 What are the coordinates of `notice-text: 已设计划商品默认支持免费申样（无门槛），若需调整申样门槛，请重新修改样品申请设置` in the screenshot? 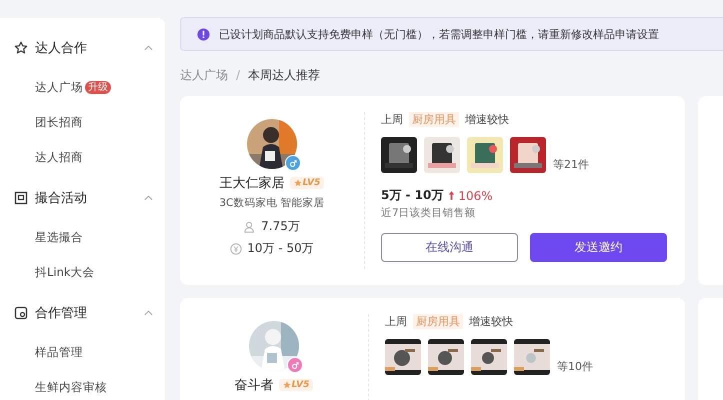 It's located at (439, 34).